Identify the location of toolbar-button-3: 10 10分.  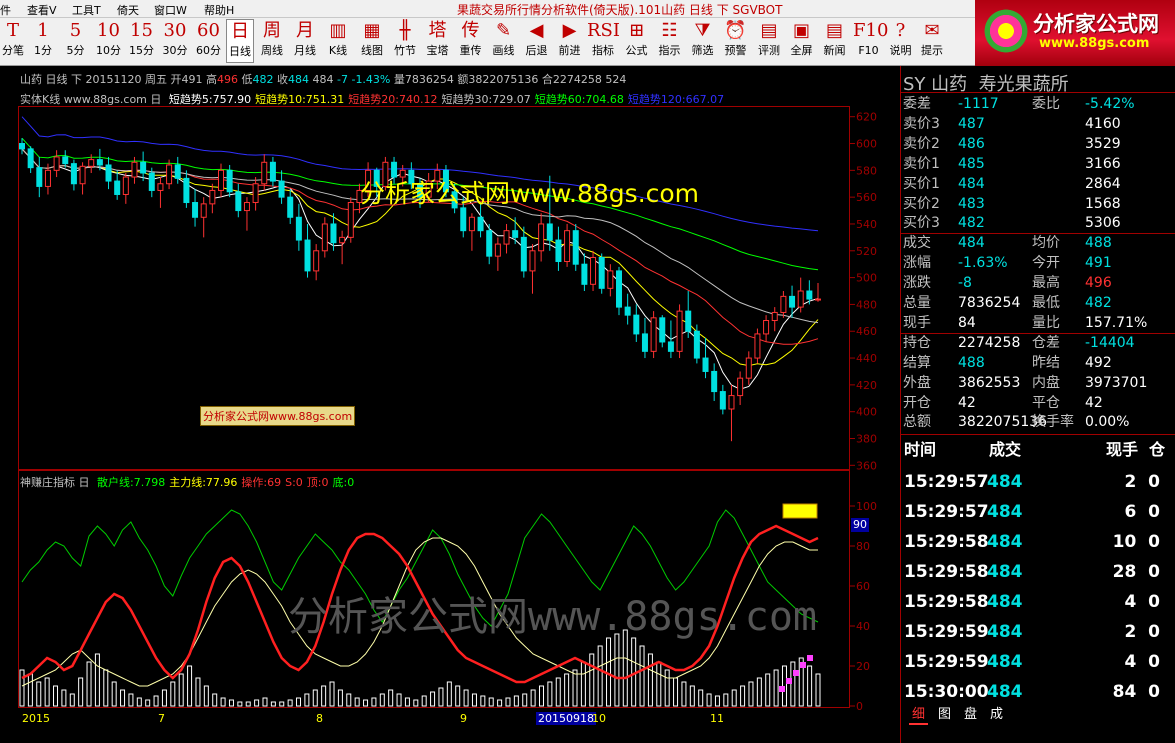
(108, 41).